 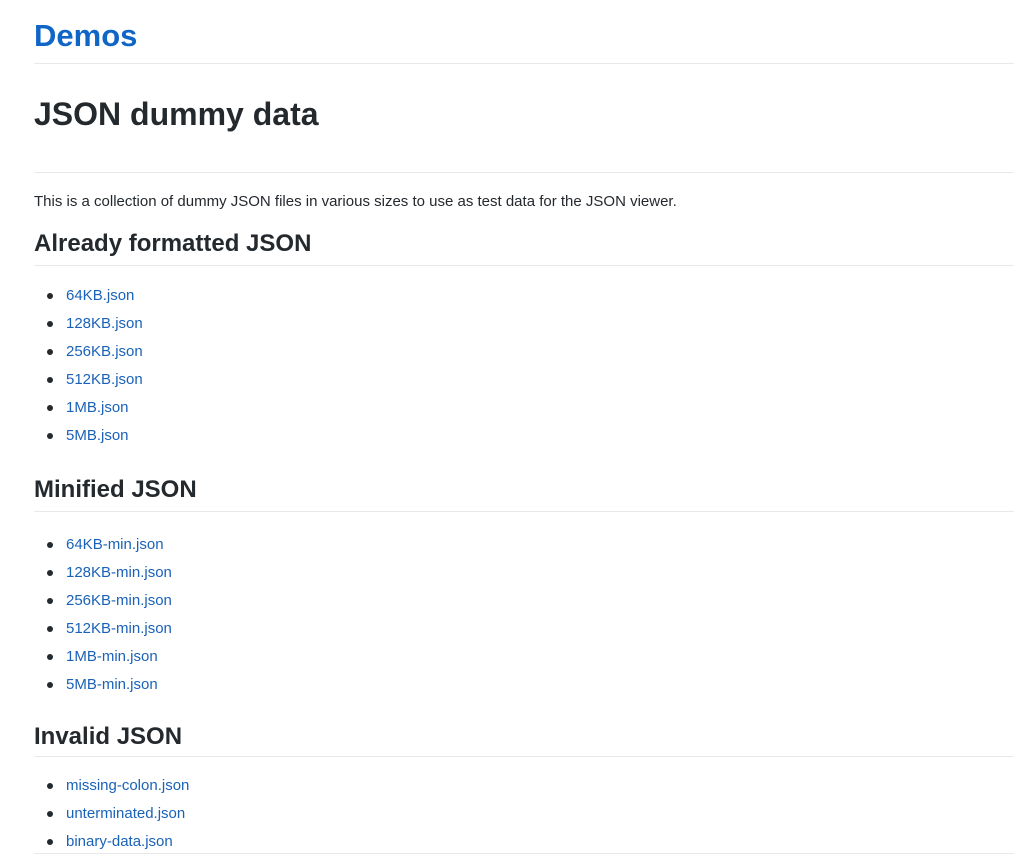 I want to click on list-item: binary-data.json, so click(x=530, y=842).